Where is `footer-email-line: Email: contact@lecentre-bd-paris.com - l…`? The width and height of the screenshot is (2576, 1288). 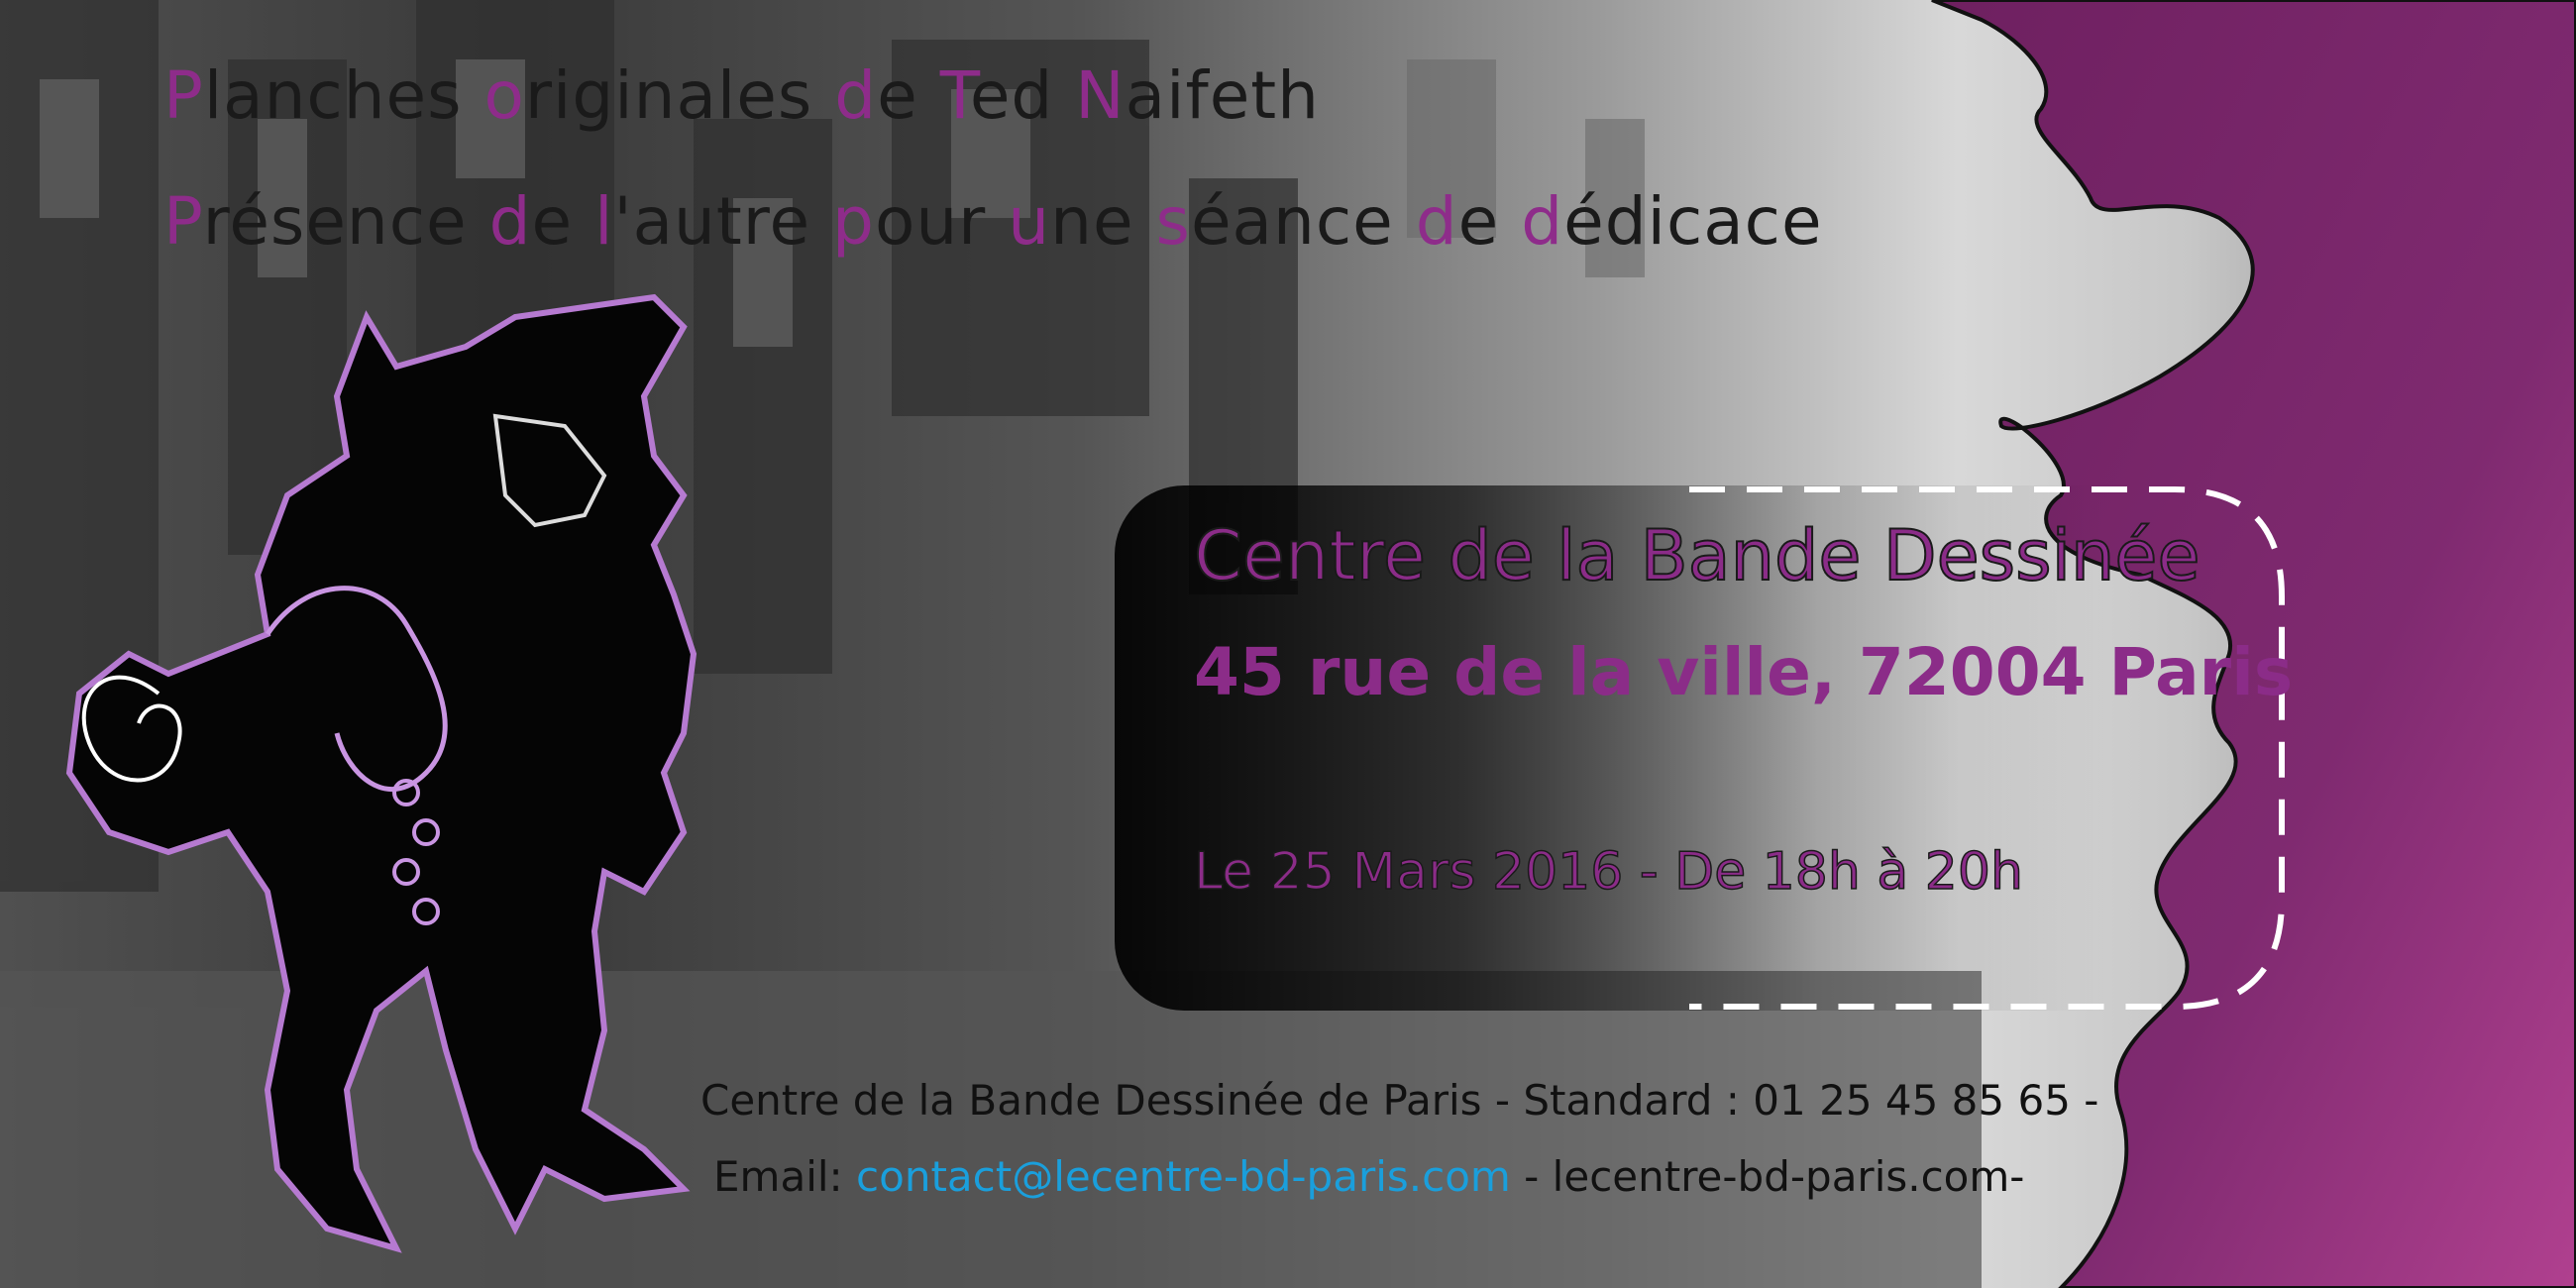 footer-email-line: Email: contact@lecentre-bd-paris.com - l… is located at coordinates (1368, 1177).